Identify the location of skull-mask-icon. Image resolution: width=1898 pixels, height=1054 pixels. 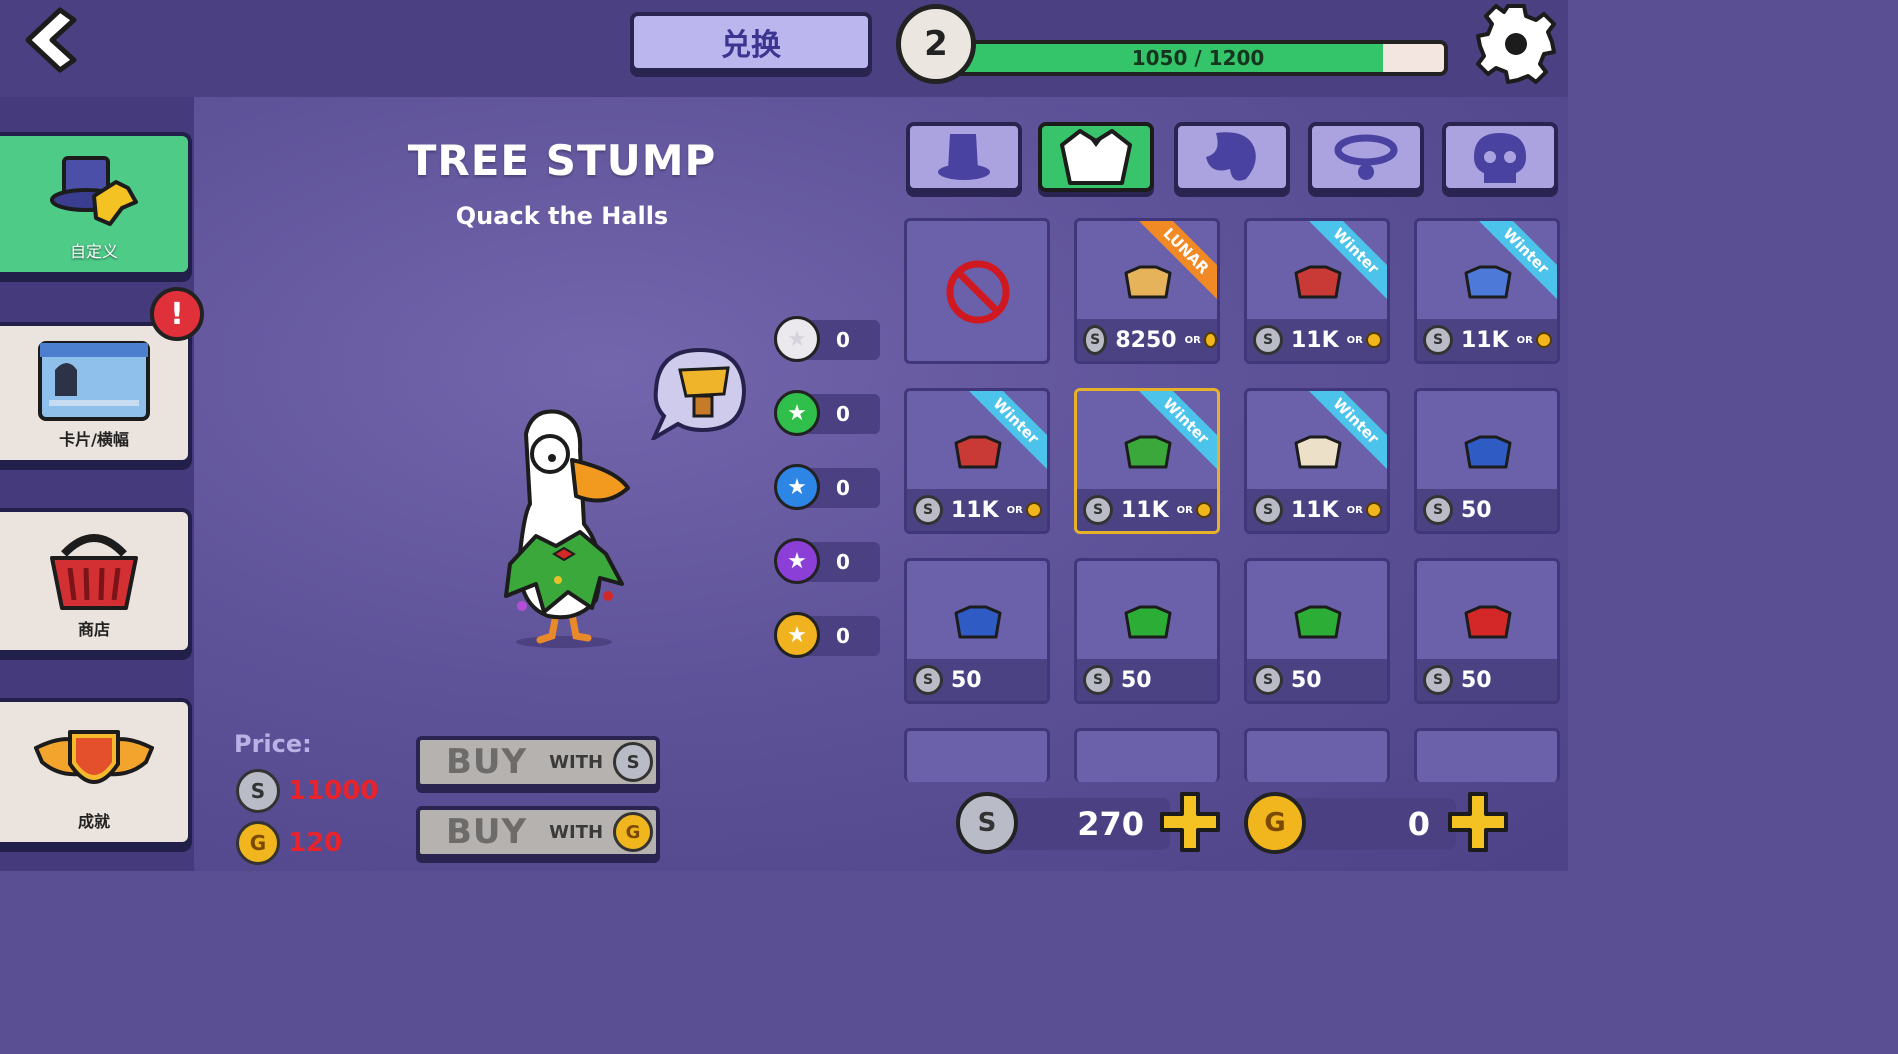
(1500, 158).